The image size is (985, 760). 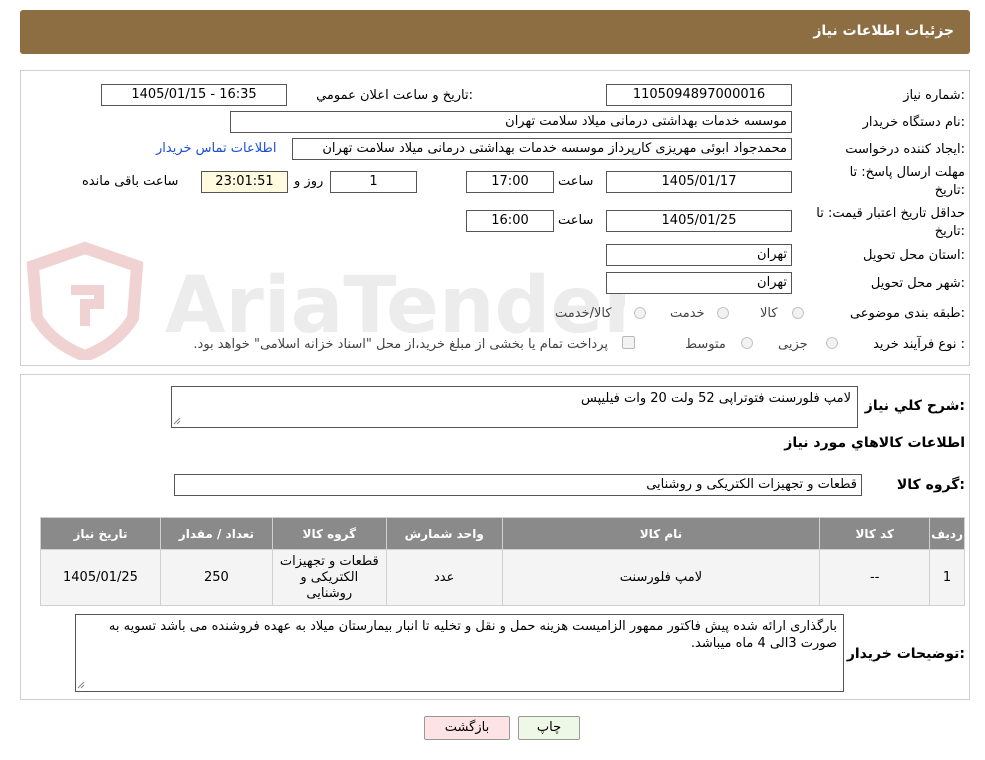 What do you see at coordinates (444, 577) in the screenshot?
I see `cell-unit: عدد` at bounding box center [444, 577].